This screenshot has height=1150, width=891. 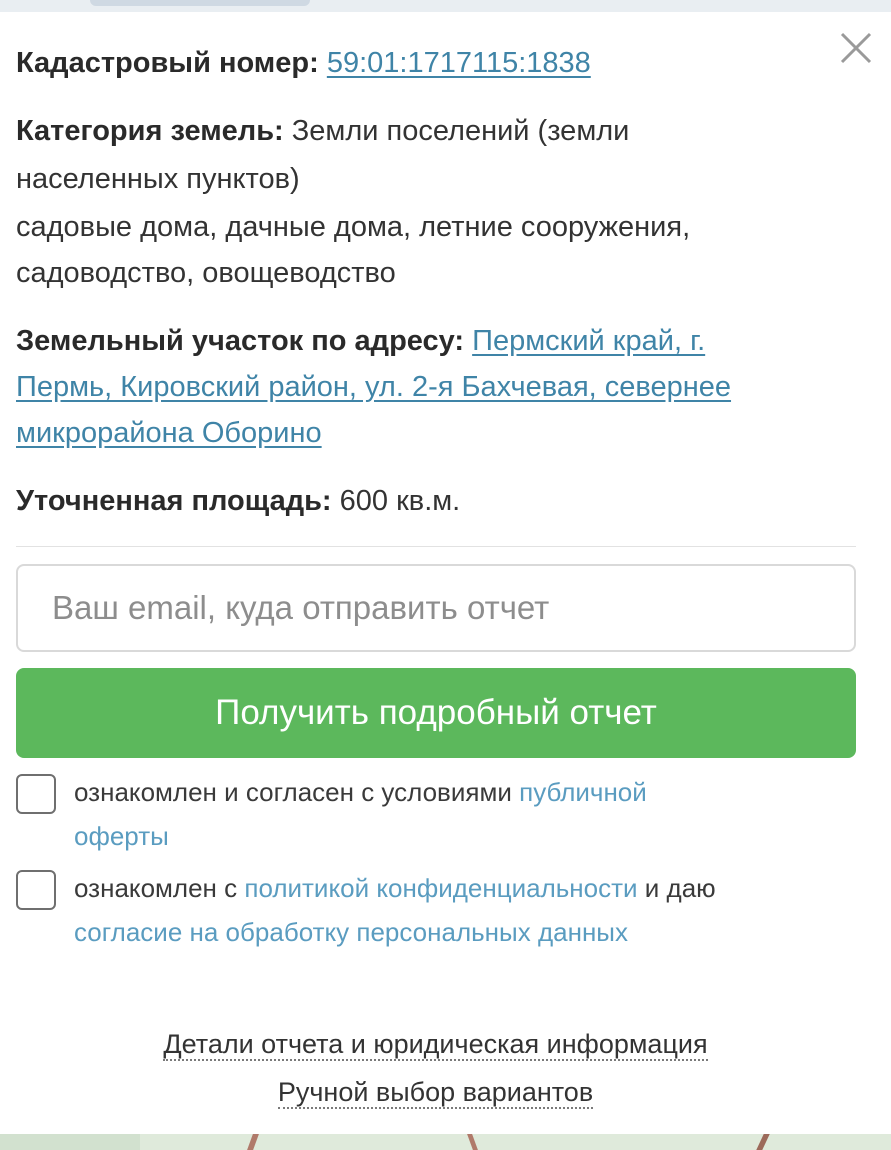 I want to click on manual-selection-link: Ручной выбор вариантов, so click(x=435, y=1093).